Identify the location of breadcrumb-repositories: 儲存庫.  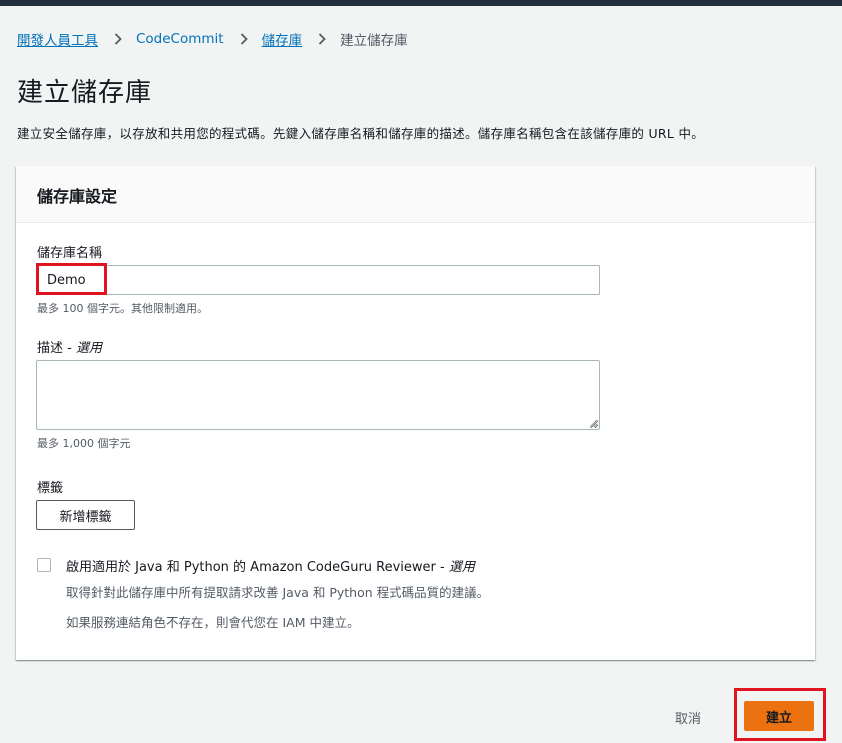
(282, 39).